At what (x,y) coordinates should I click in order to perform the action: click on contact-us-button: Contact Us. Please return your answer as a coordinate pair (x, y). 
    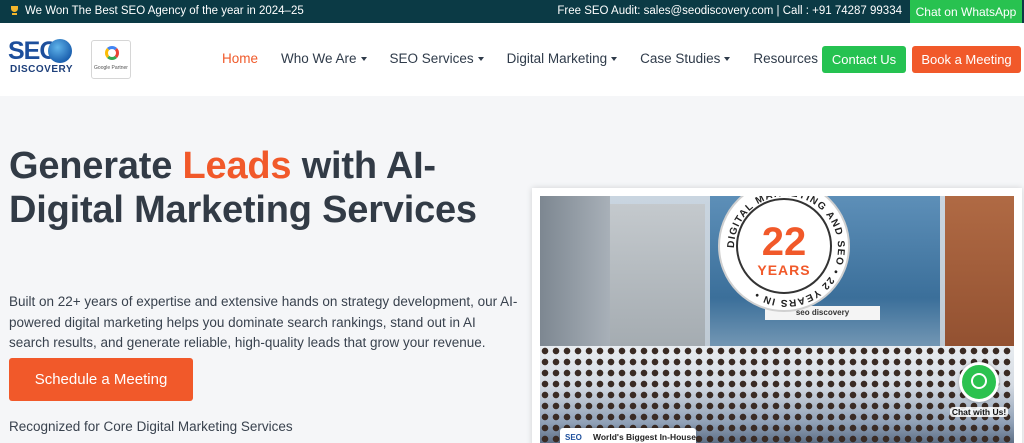
    Looking at the image, I should click on (864, 59).